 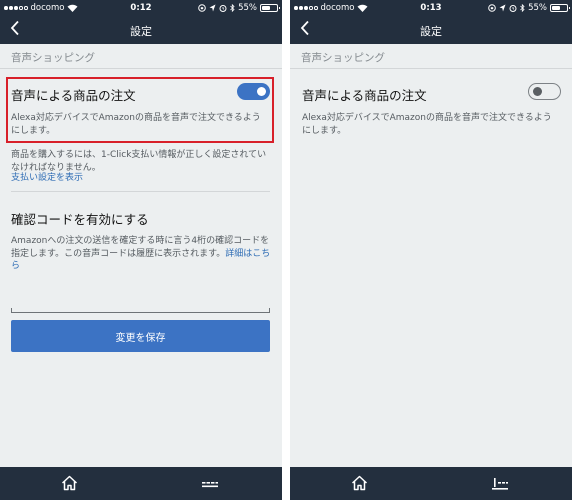 What do you see at coordinates (140, 191) in the screenshot?
I see `content-divider` at bounding box center [140, 191].